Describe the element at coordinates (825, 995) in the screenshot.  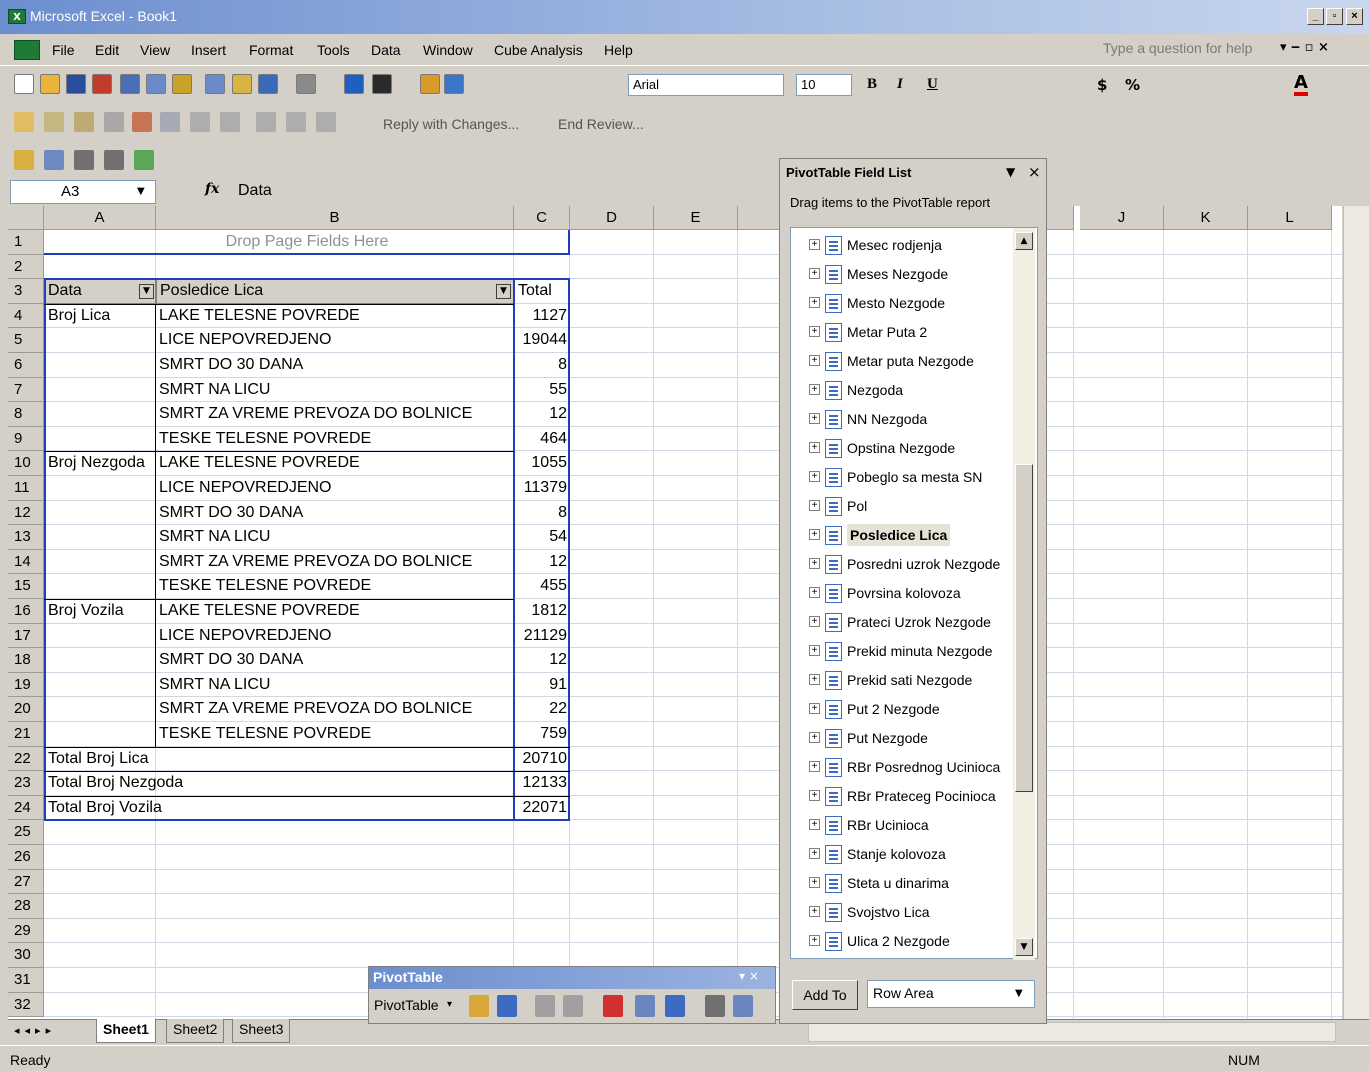
I see `add-to-button: Add To` at that location.